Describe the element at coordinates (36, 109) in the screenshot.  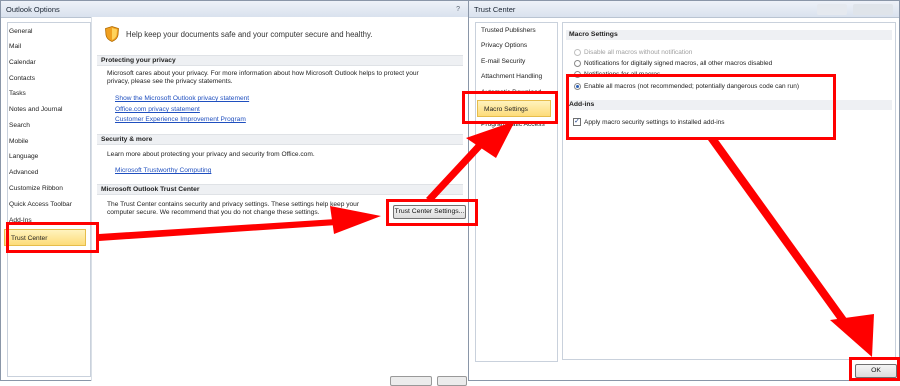
I see `nav-item-notes-journal: Notes and Journal` at that location.